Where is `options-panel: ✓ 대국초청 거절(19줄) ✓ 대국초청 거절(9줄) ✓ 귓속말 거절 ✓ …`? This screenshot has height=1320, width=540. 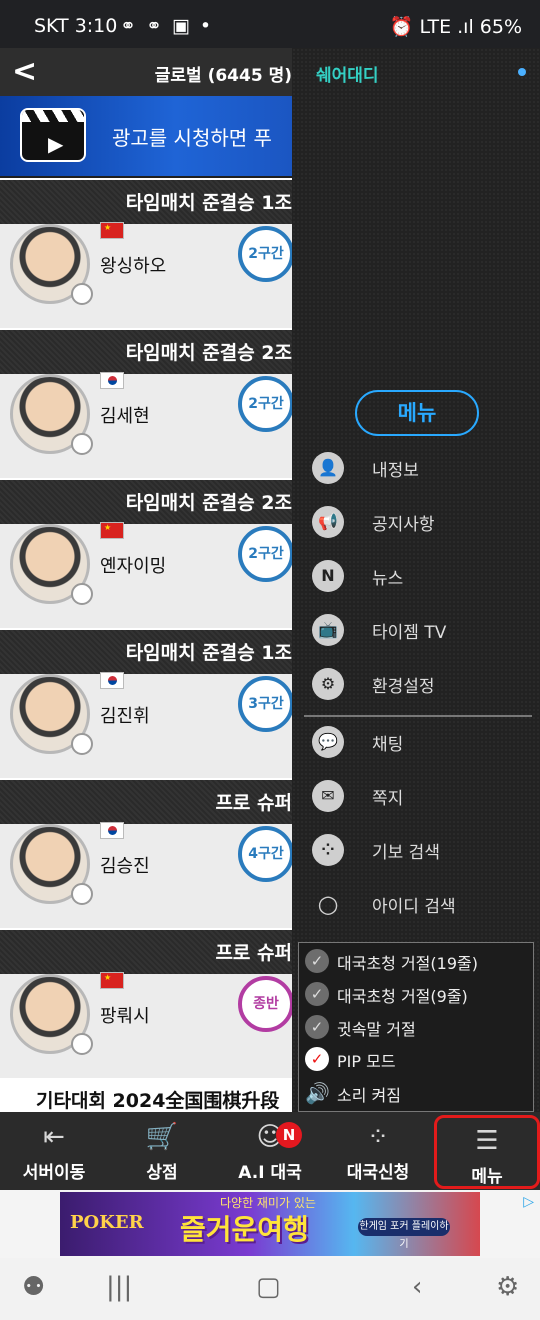
options-panel: ✓ 대국초청 거절(19줄) ✓ 대국초청 거절(9줄) ✓ 귓속말 거절 ✓ … is located at coordinates (416, 1027).